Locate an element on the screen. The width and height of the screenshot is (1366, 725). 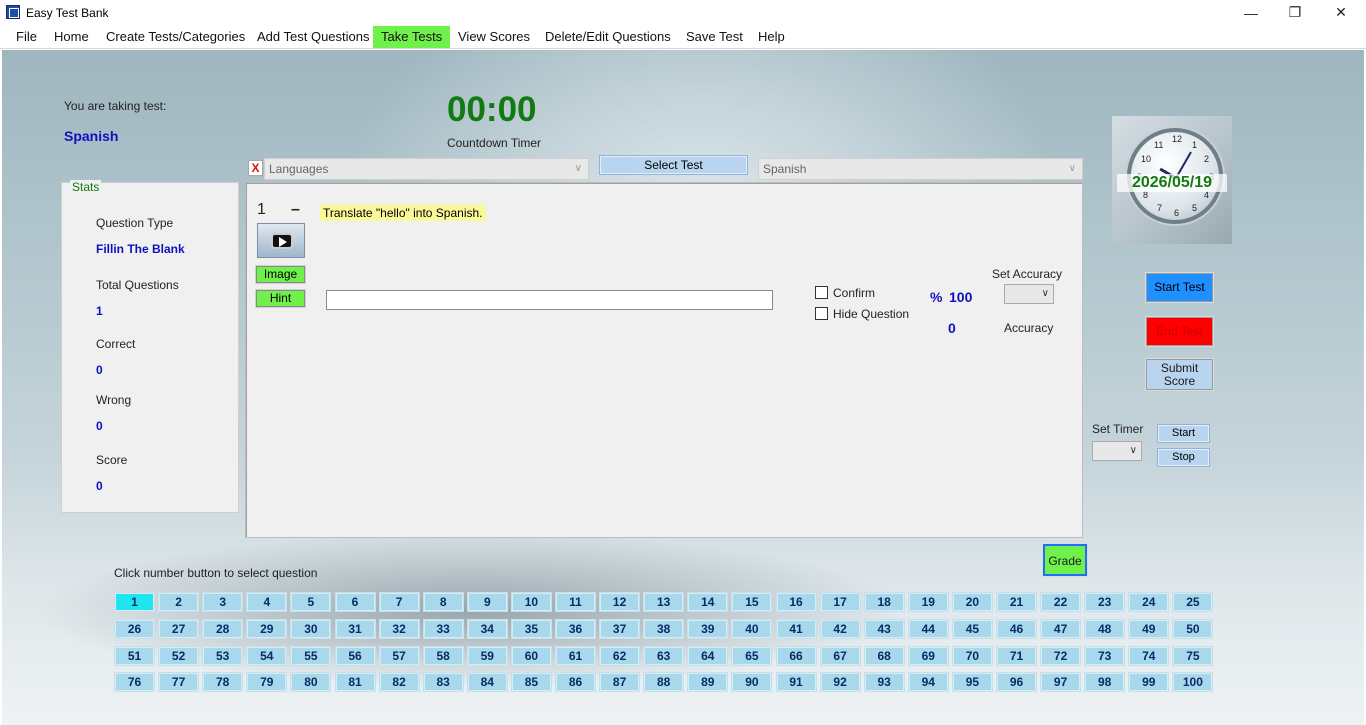
question-number-button: 16 is located at coordinates (796, 602).